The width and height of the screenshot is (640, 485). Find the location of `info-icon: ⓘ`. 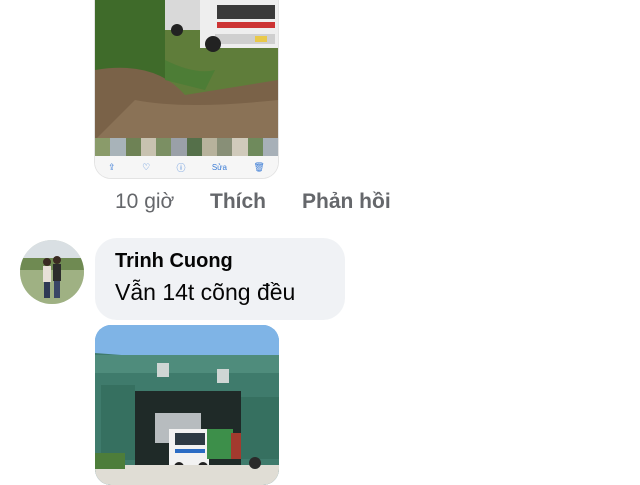

info-icon: ⓘ is located at coordinates (180, 167).